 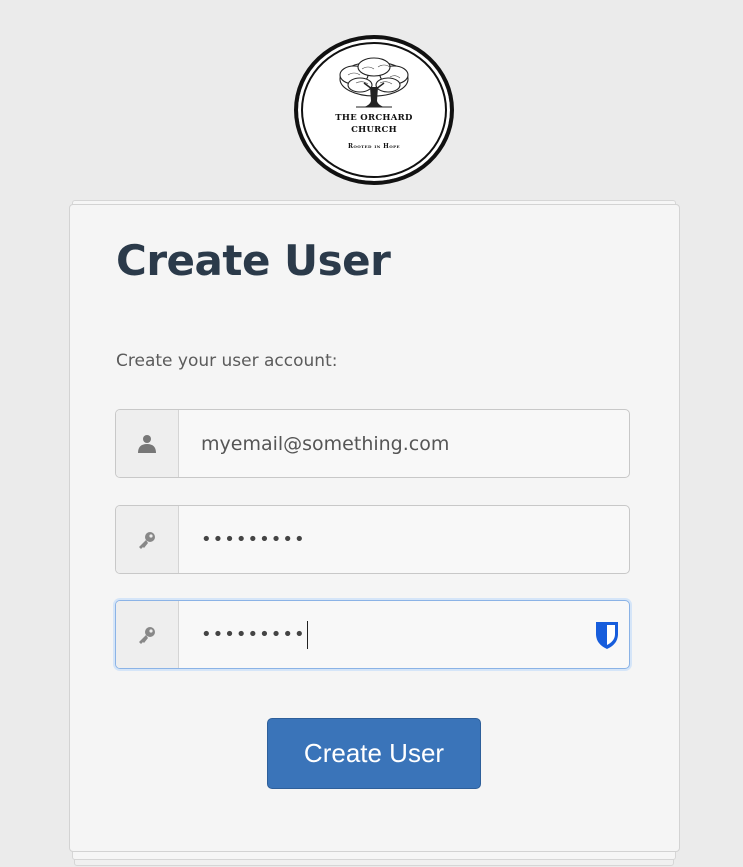 I want to click on email-input: myemail@something.com, so click(x=404, y=443).